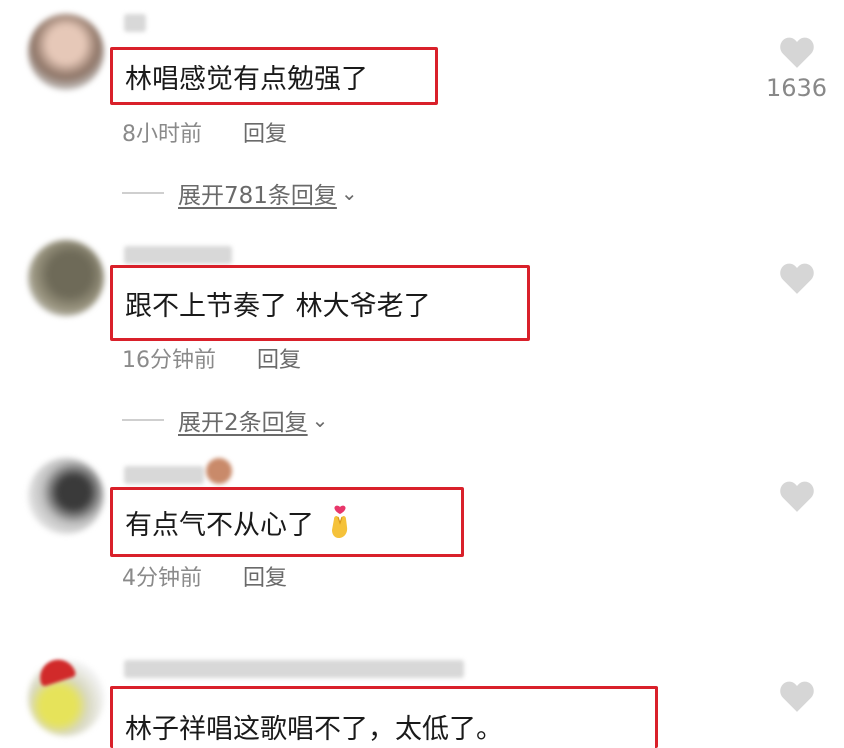 This screenshot has width=844, height=748. I want to click on comment-text-highlighted: 林子祥唱这歌唱不了，太低了。, so click(384, 717).